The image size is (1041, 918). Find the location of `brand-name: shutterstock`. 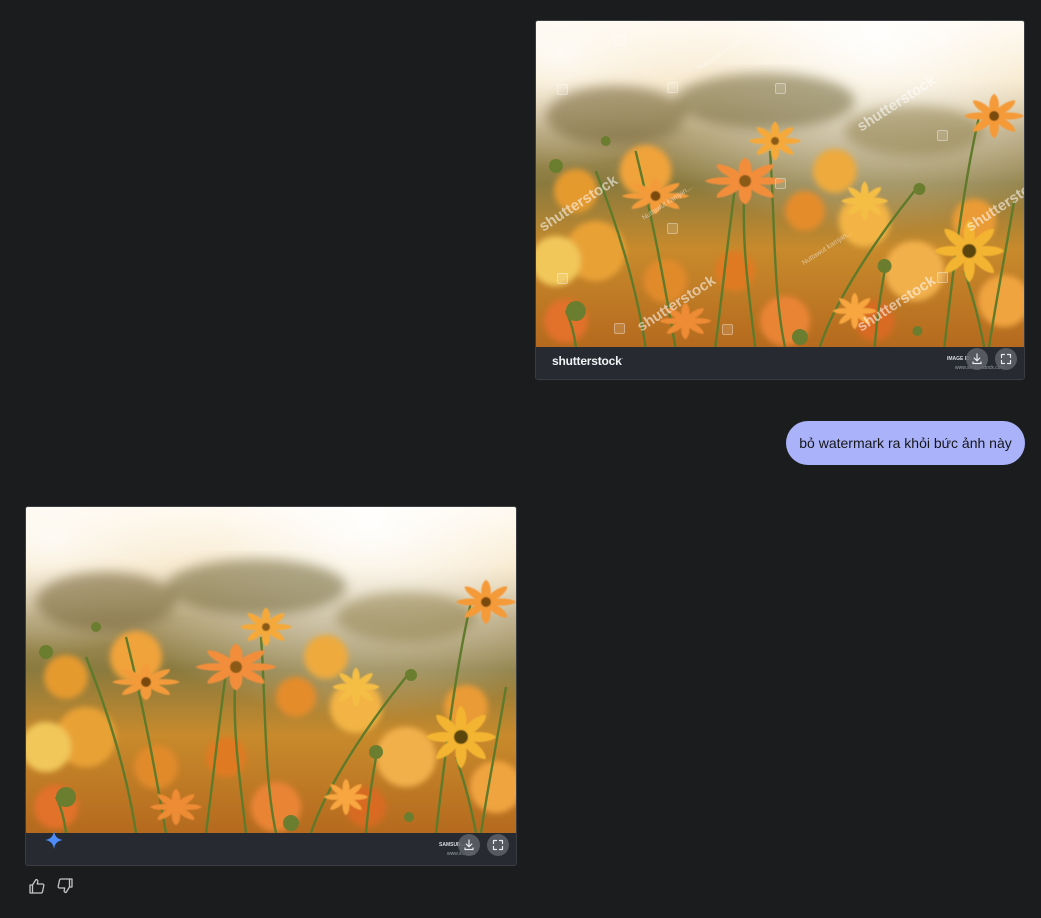

brand-name: shutterstock is located at coordinates (587, 361).